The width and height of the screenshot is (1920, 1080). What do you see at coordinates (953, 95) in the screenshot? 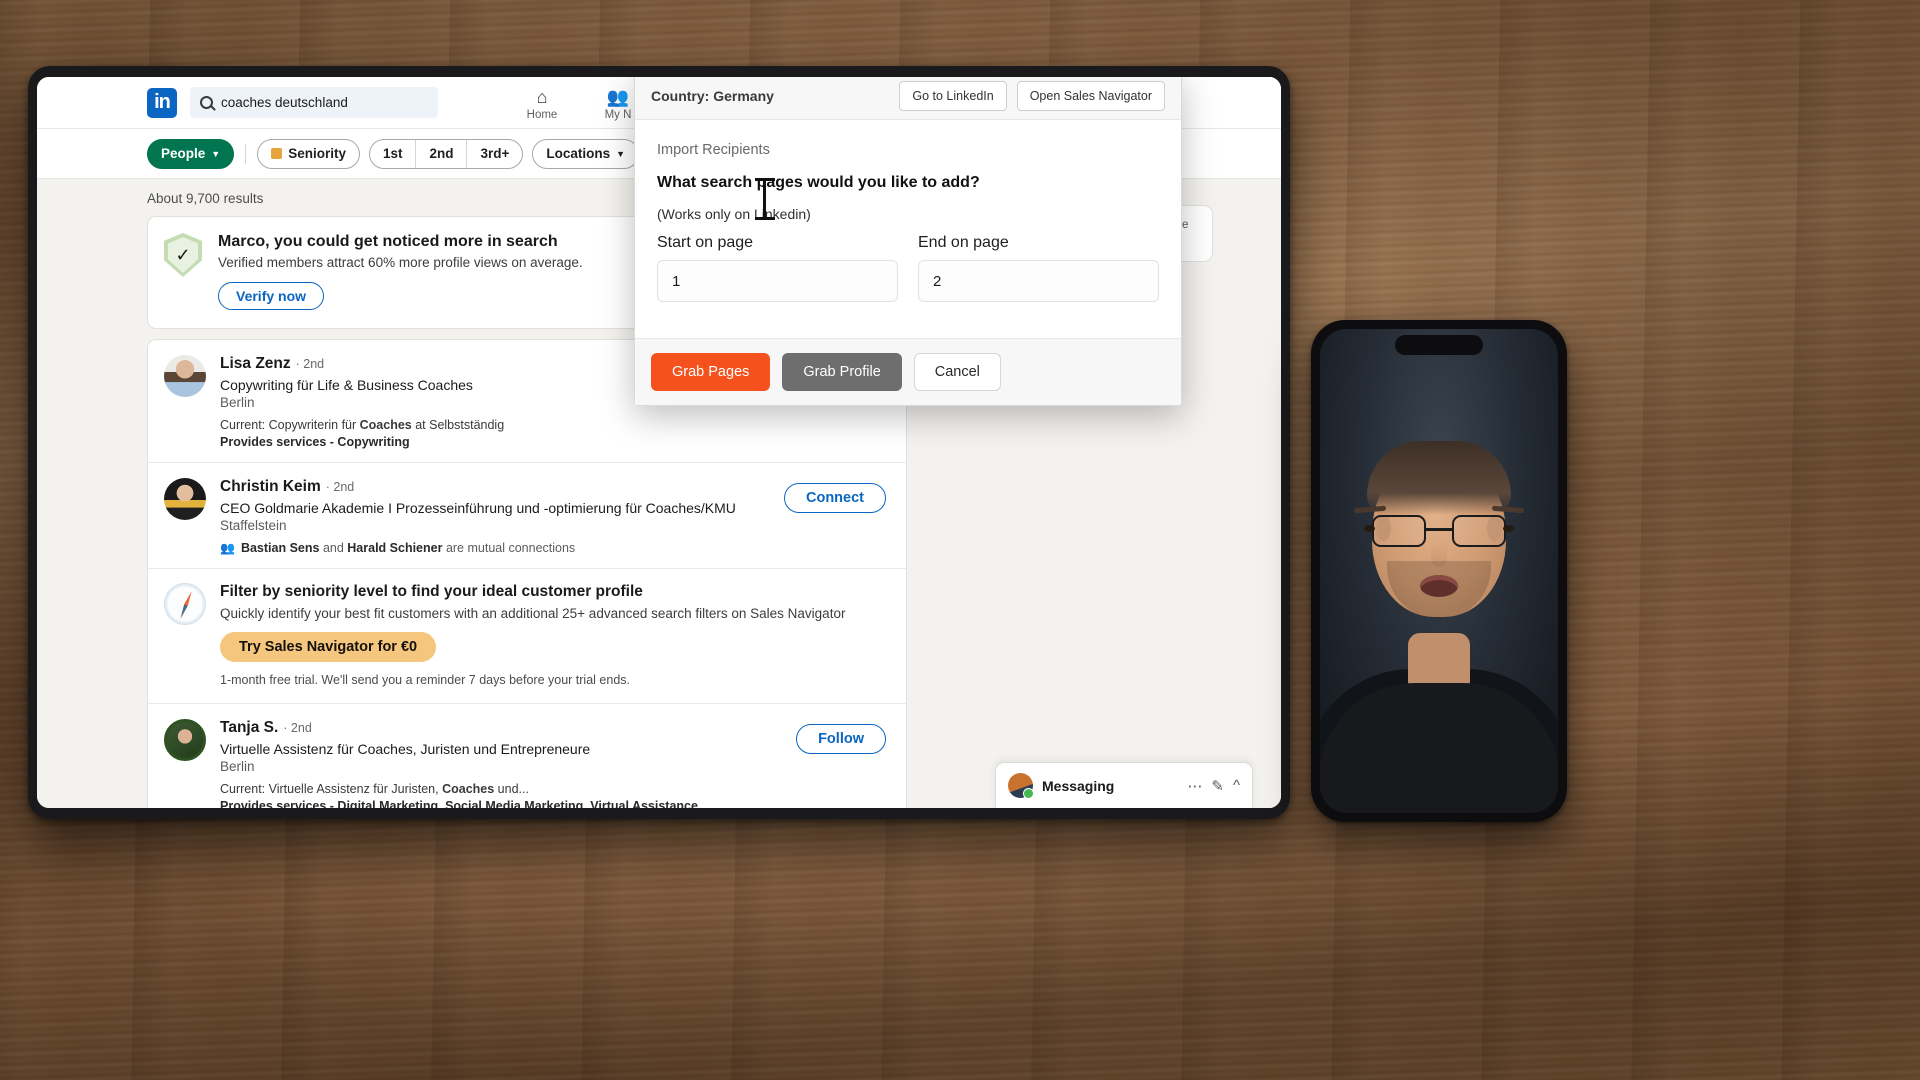
I see `go-to-linkedin-button: Go to LinkedIn` at bounding box center [953, 95].